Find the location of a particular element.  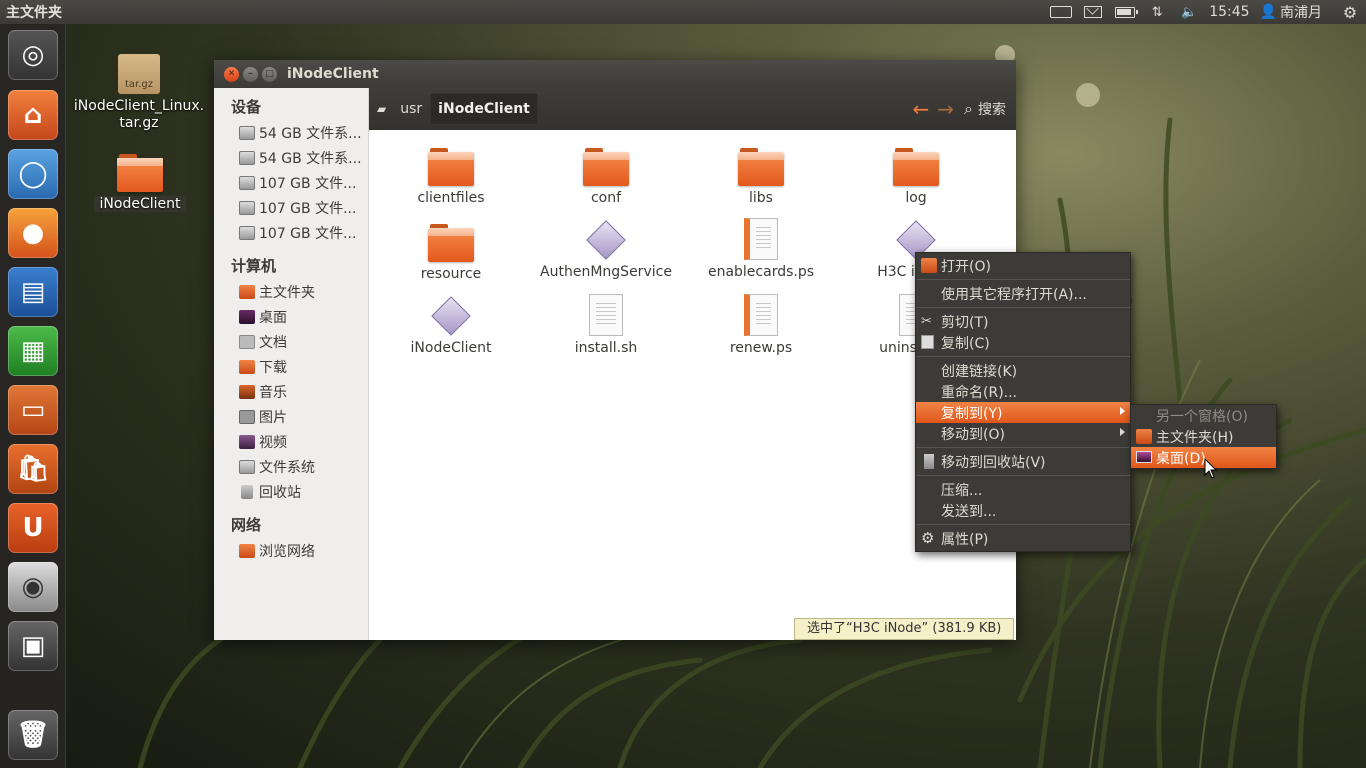

documents-folder-icon is located at coordinates (247, 341).